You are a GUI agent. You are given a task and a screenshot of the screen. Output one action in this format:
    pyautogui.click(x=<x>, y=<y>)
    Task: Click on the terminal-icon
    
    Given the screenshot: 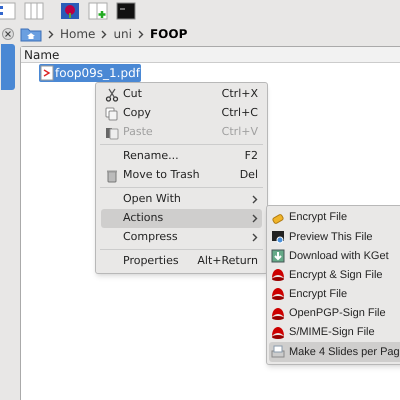 What is the action you would take?
    pyautogui.click(x=126, y=11)
    